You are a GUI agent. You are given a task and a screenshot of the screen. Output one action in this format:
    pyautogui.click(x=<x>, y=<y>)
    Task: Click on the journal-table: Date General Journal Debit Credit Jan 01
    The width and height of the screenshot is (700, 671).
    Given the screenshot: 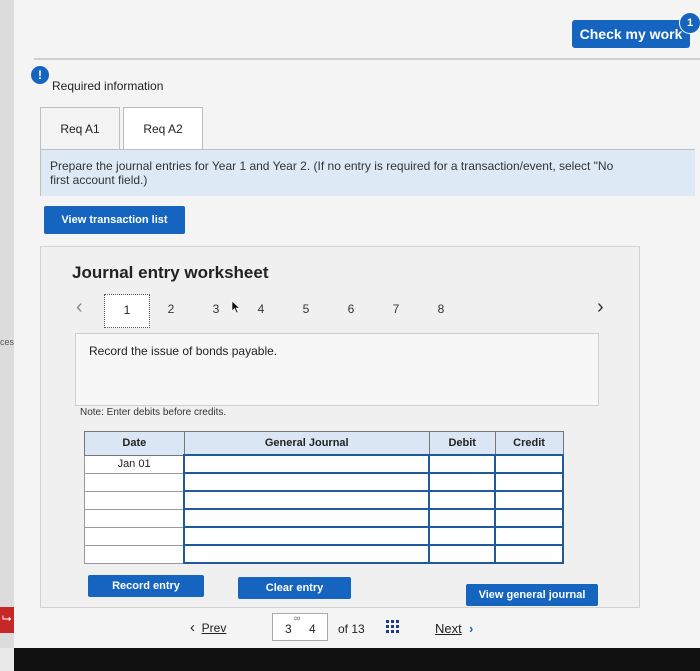 What is the action you would take?
    pyautogui.click(x=324, y=497)
    